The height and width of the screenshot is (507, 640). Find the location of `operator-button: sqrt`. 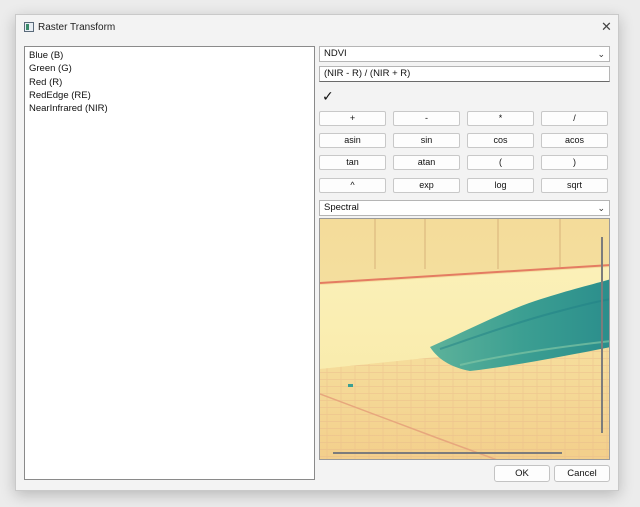

operator-button: sqrt is located at coordinates (574, 185).